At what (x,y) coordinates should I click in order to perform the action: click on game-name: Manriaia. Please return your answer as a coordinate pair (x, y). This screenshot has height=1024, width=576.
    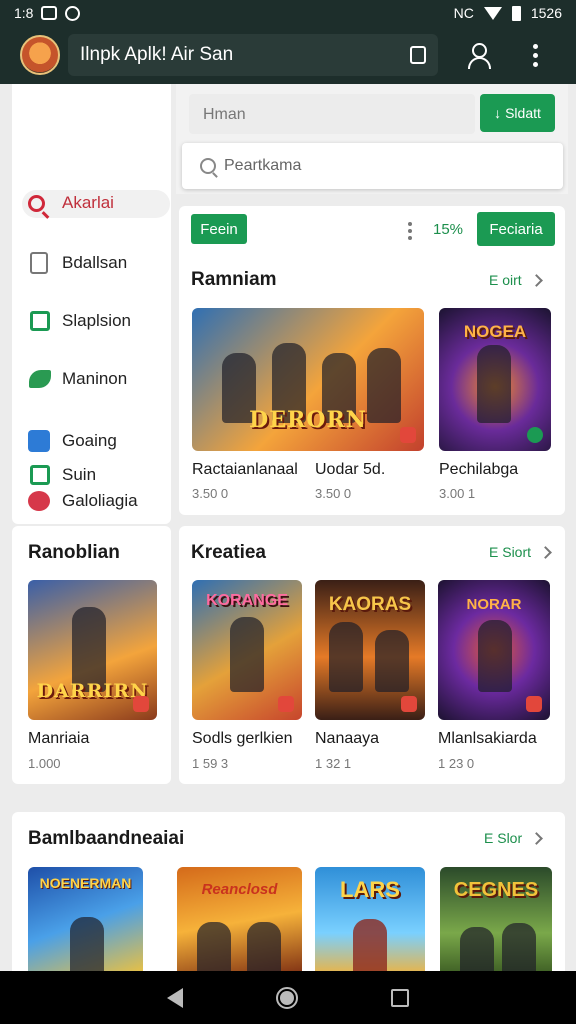
    Looking at the image, I should click on (59, 738).